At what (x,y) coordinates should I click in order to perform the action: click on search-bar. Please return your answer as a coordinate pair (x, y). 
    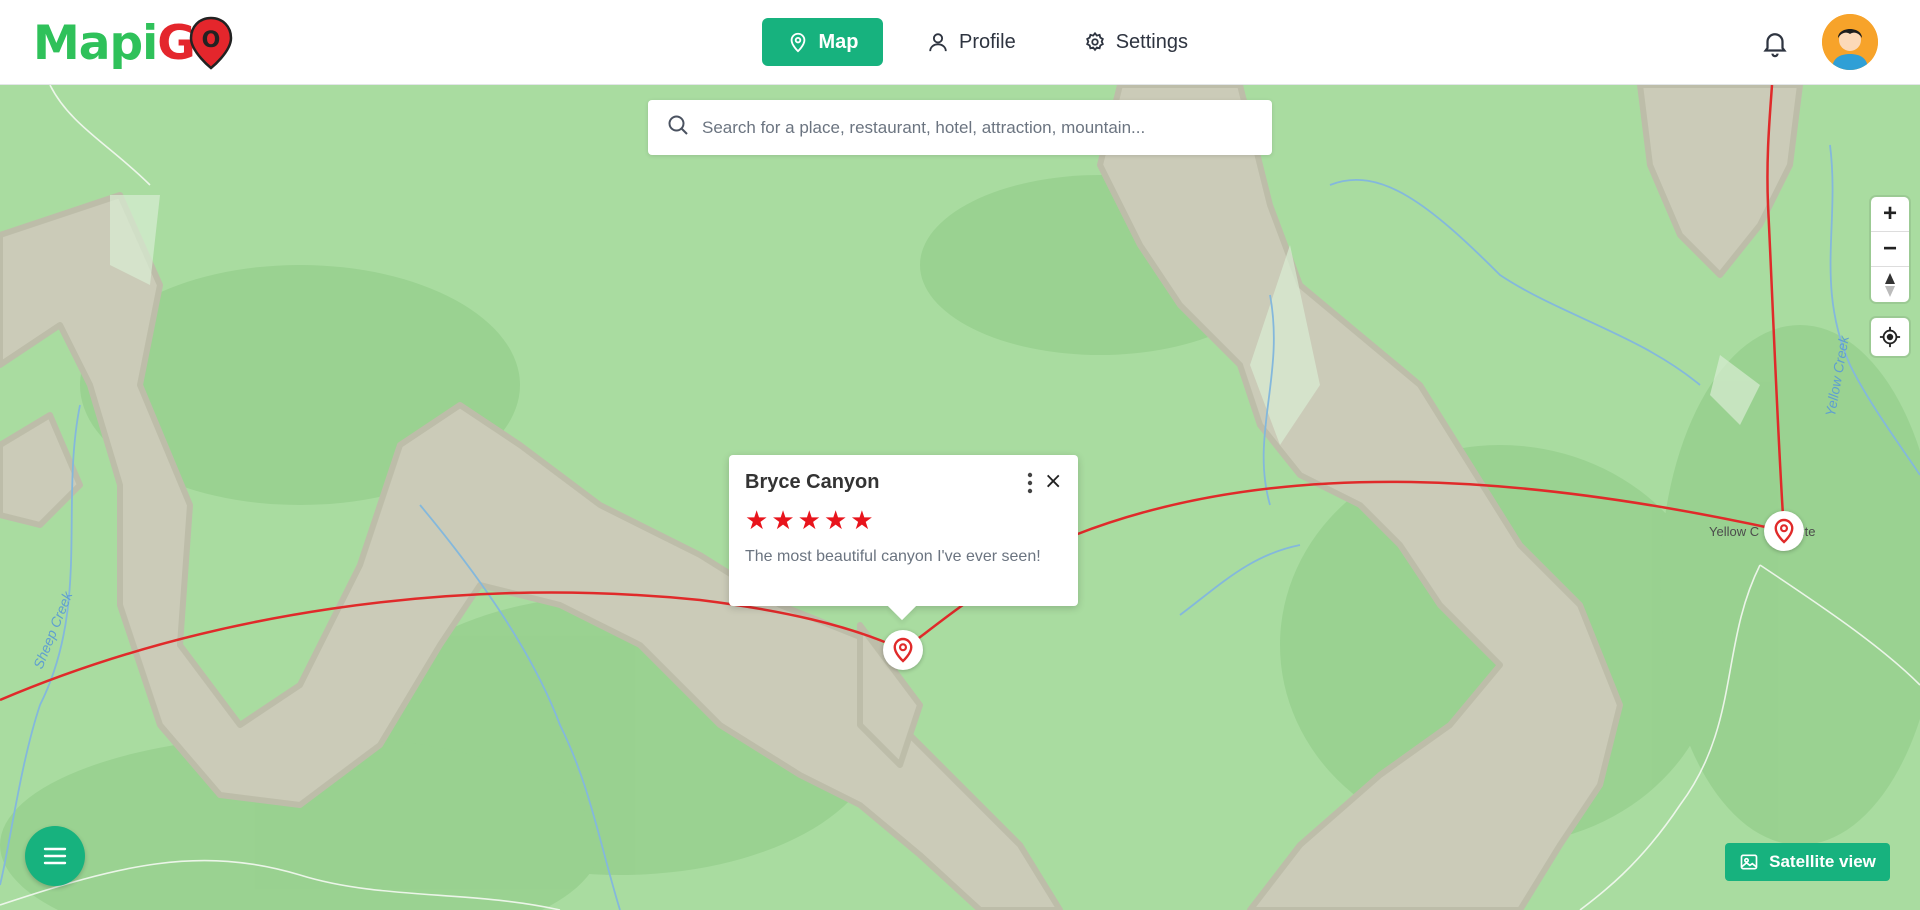
    Looking at the image, I should click on (960, 127).